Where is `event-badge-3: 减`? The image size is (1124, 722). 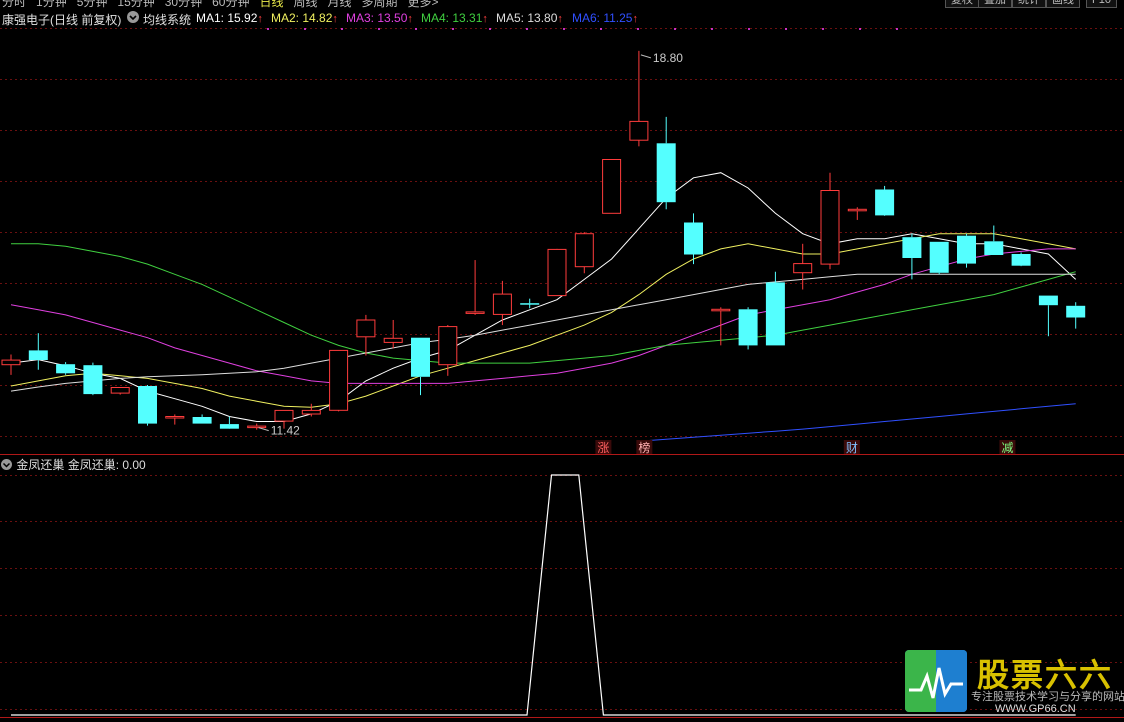
event-badge-3: 减 is located at coordinates (1007, 448).